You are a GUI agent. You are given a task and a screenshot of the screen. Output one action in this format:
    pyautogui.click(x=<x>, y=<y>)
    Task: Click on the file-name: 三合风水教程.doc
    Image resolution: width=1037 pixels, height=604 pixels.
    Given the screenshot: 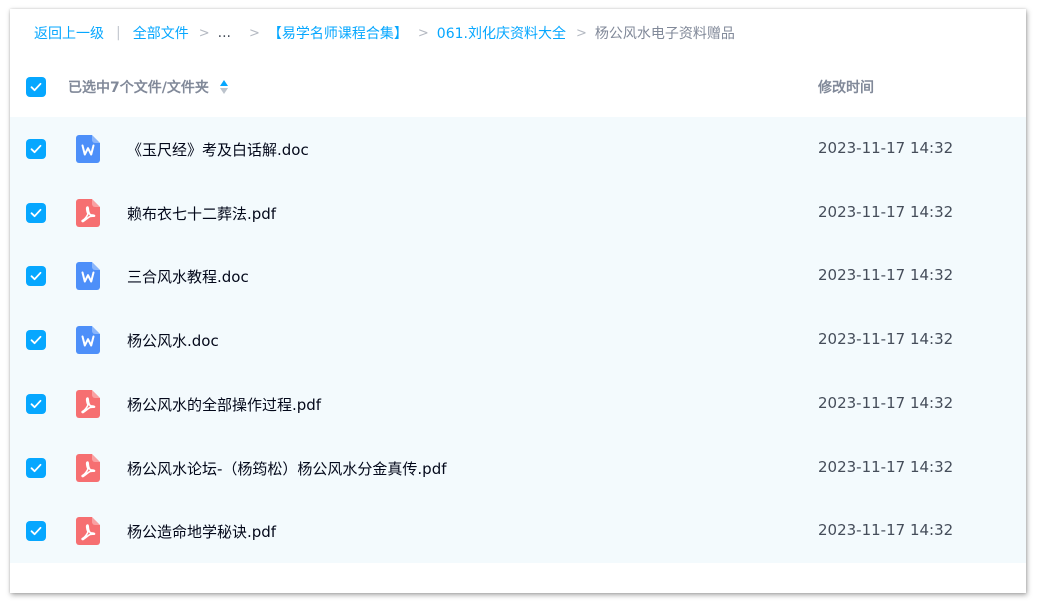 What is the action you would take?
    pyautogui.click(x=188, y=276)
    